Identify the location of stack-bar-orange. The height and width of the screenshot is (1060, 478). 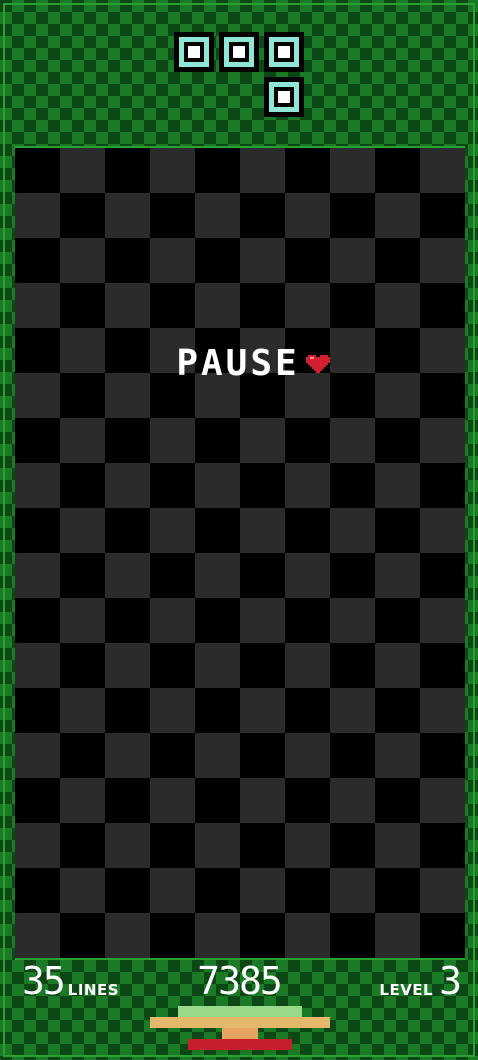
(240, 1033).